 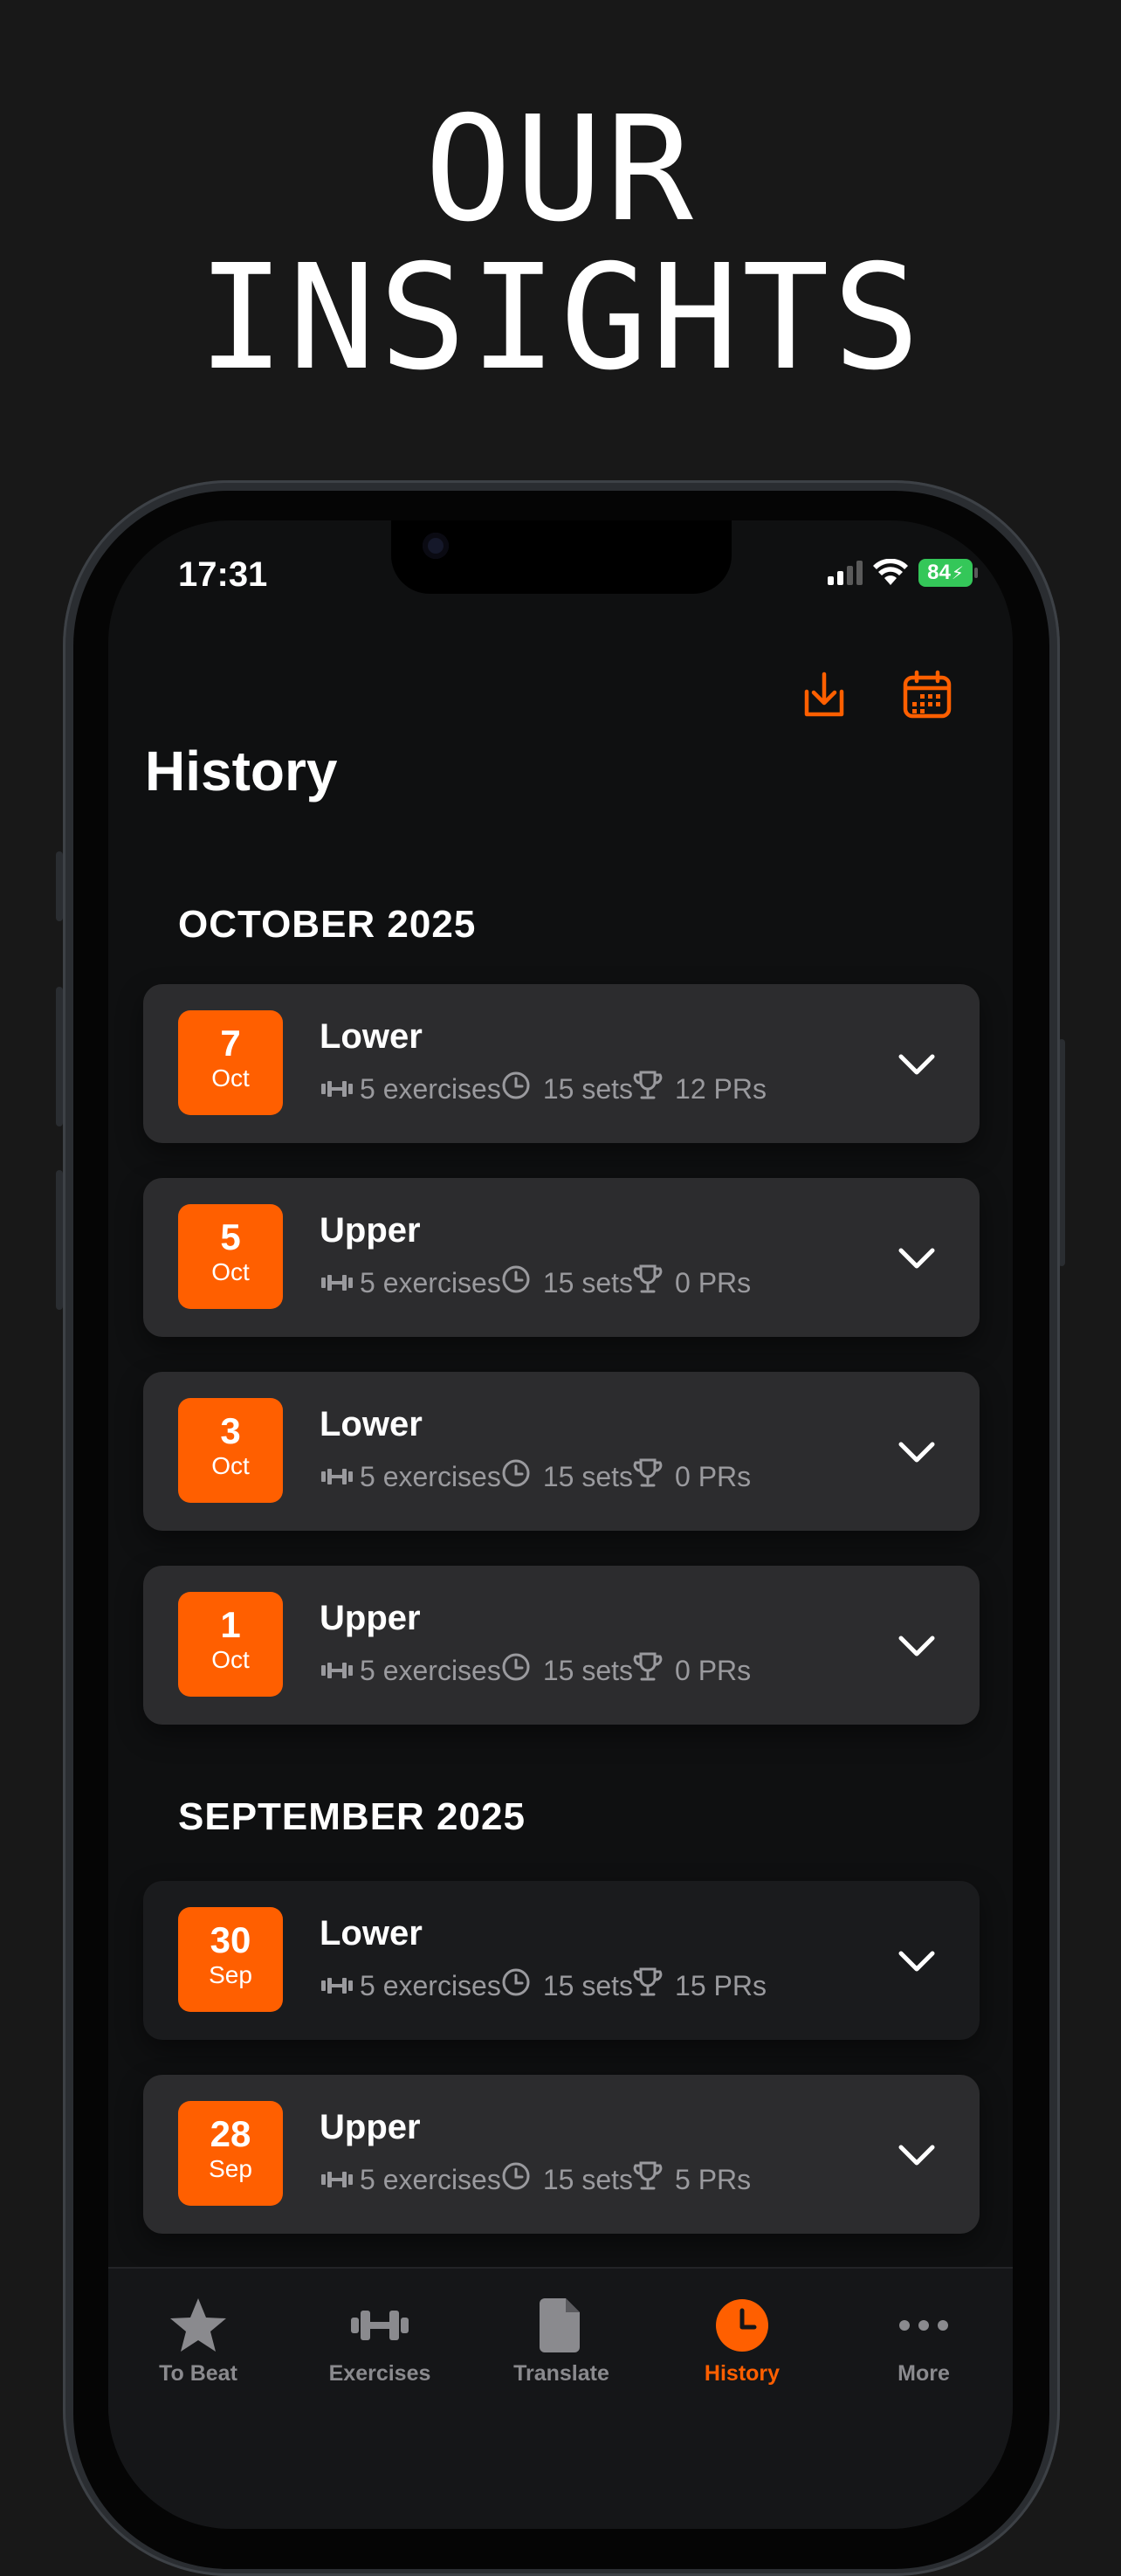 I want to click on date-badge: 3 Oct, so click(x=230, y=1450).